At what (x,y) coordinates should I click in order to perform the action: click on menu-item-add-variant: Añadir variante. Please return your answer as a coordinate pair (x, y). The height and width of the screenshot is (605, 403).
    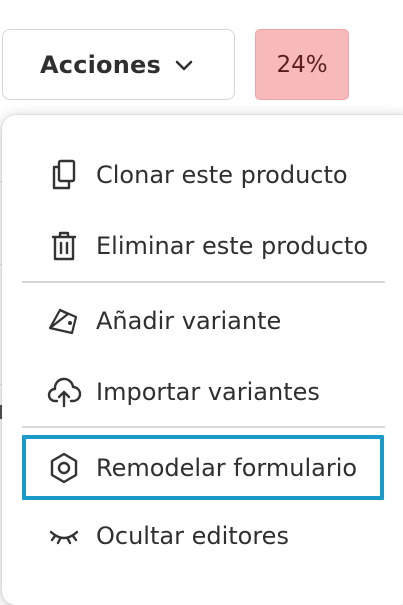
    Looking at the image, I should click on (203, 321).